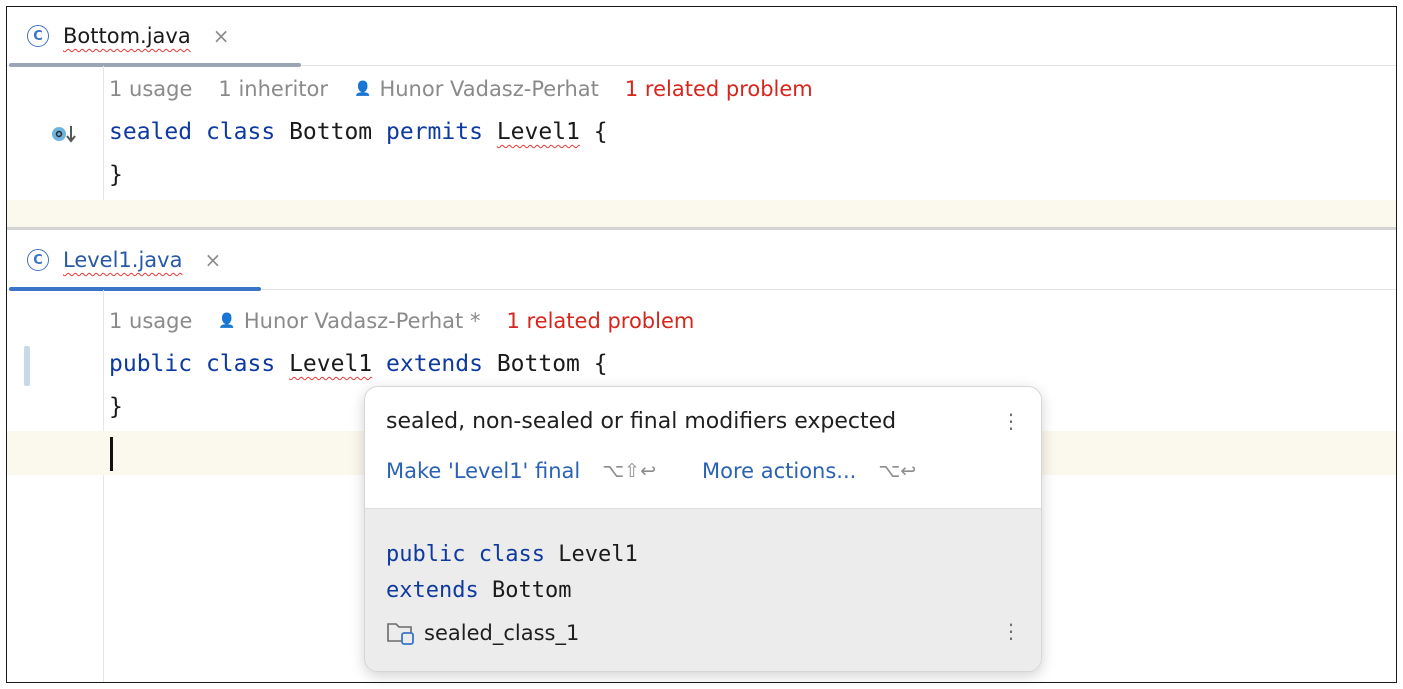 The width and height of the screenshot is (1403, 689). What do you see at coordinates (701, 261) in the screenshot?
I see `tab-bar: C Level1.java ×` at bounding box center [701, 261].